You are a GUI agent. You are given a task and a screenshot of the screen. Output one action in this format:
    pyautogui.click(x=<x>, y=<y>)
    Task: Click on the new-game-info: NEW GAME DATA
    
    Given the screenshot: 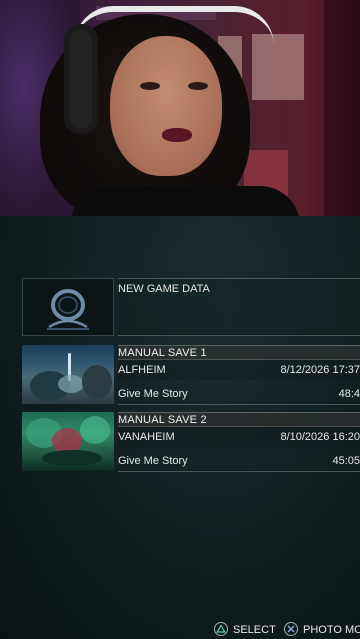 What is the action you would take?
    pyautogui.click(x=239, y=307)
    